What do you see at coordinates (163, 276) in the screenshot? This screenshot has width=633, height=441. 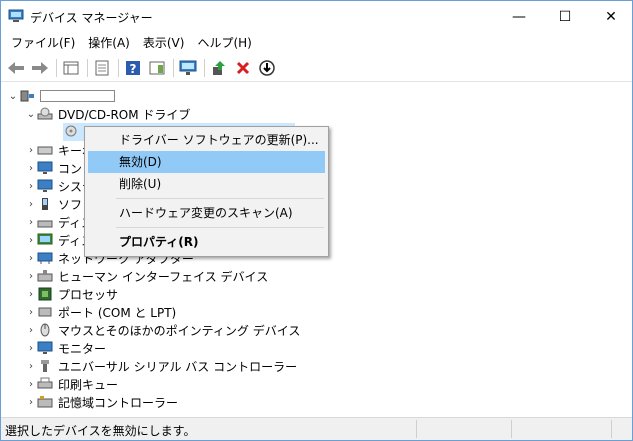 I see `tree-item-label: ヒューマン インターフェイス デバイス` at bounding box center [163, 276].